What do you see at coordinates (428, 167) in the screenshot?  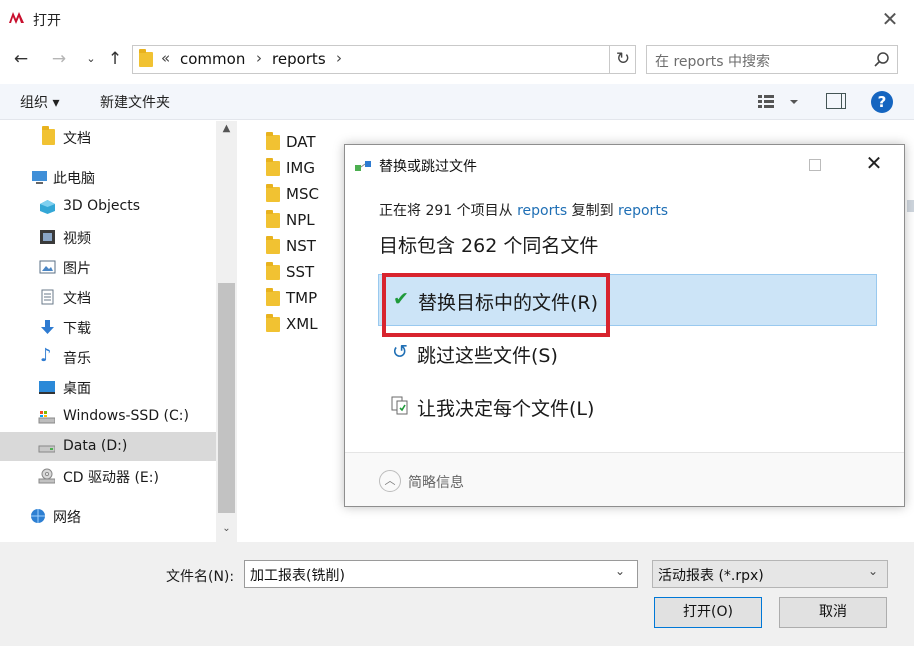 I see `dialog-title: 替换或跳过文件` at bounding box center [428, 167].